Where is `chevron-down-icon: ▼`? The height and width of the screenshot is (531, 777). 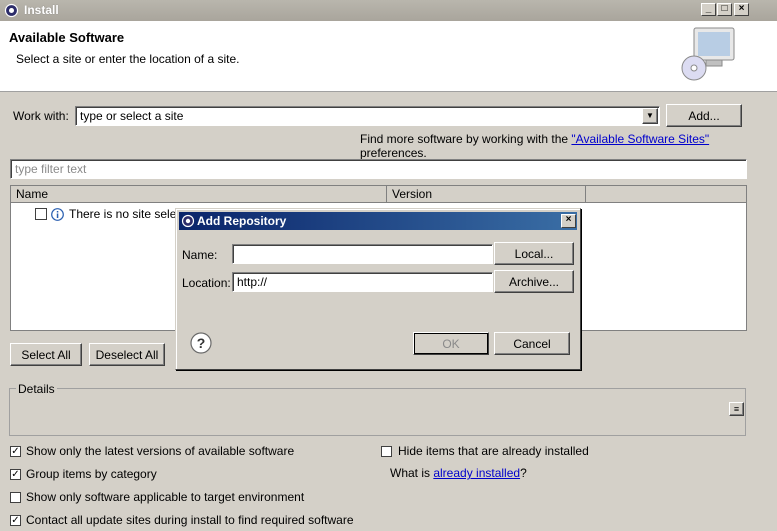 chevron-down-icon: ▼ is located at coordinates (650, 115).